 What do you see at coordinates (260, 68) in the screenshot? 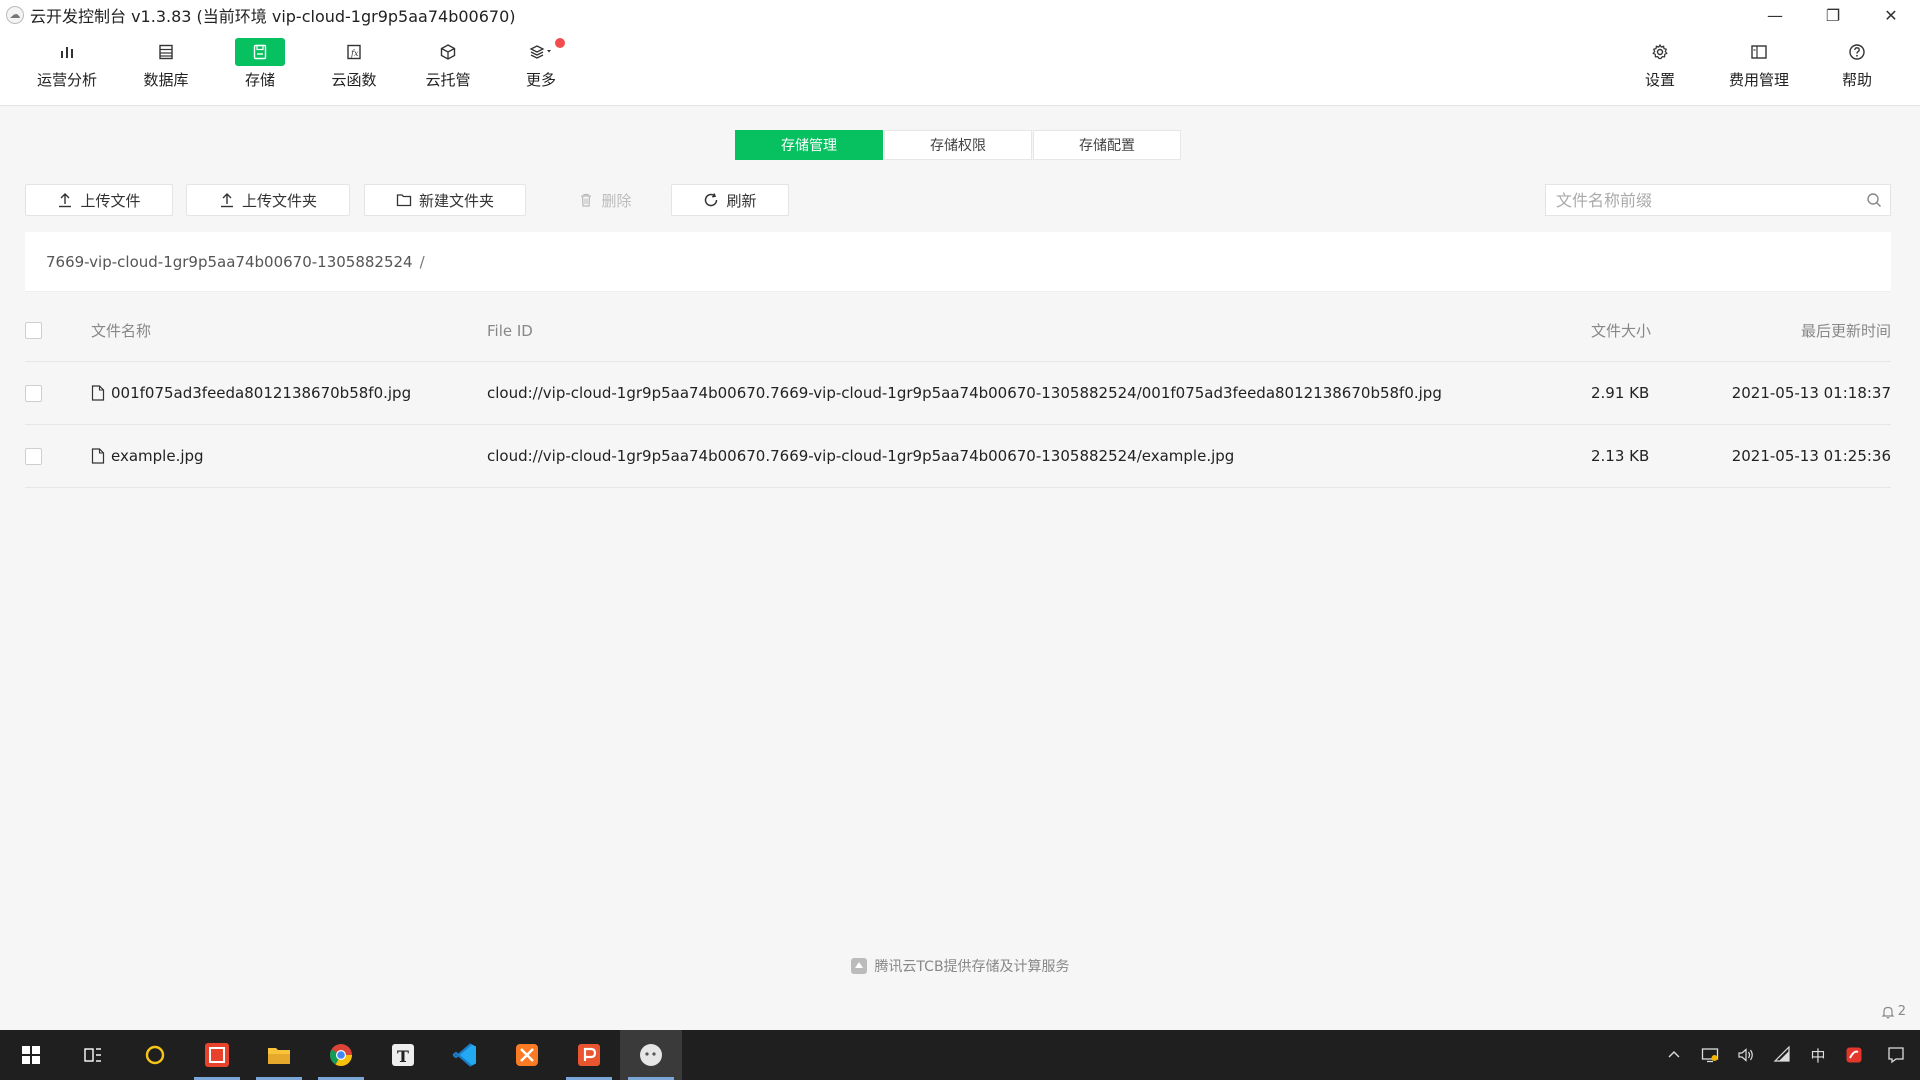
I see `nav-storage: 存储` at bounding box center [260, 68].